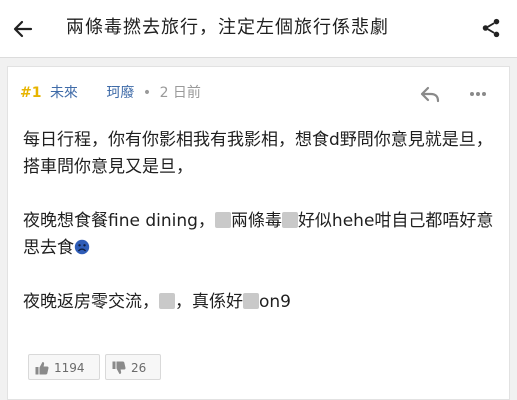  What do you see at coordinates (23, 29) in the screenshot?
I see `arrow-left-icon` at bounding box center [23, 29].